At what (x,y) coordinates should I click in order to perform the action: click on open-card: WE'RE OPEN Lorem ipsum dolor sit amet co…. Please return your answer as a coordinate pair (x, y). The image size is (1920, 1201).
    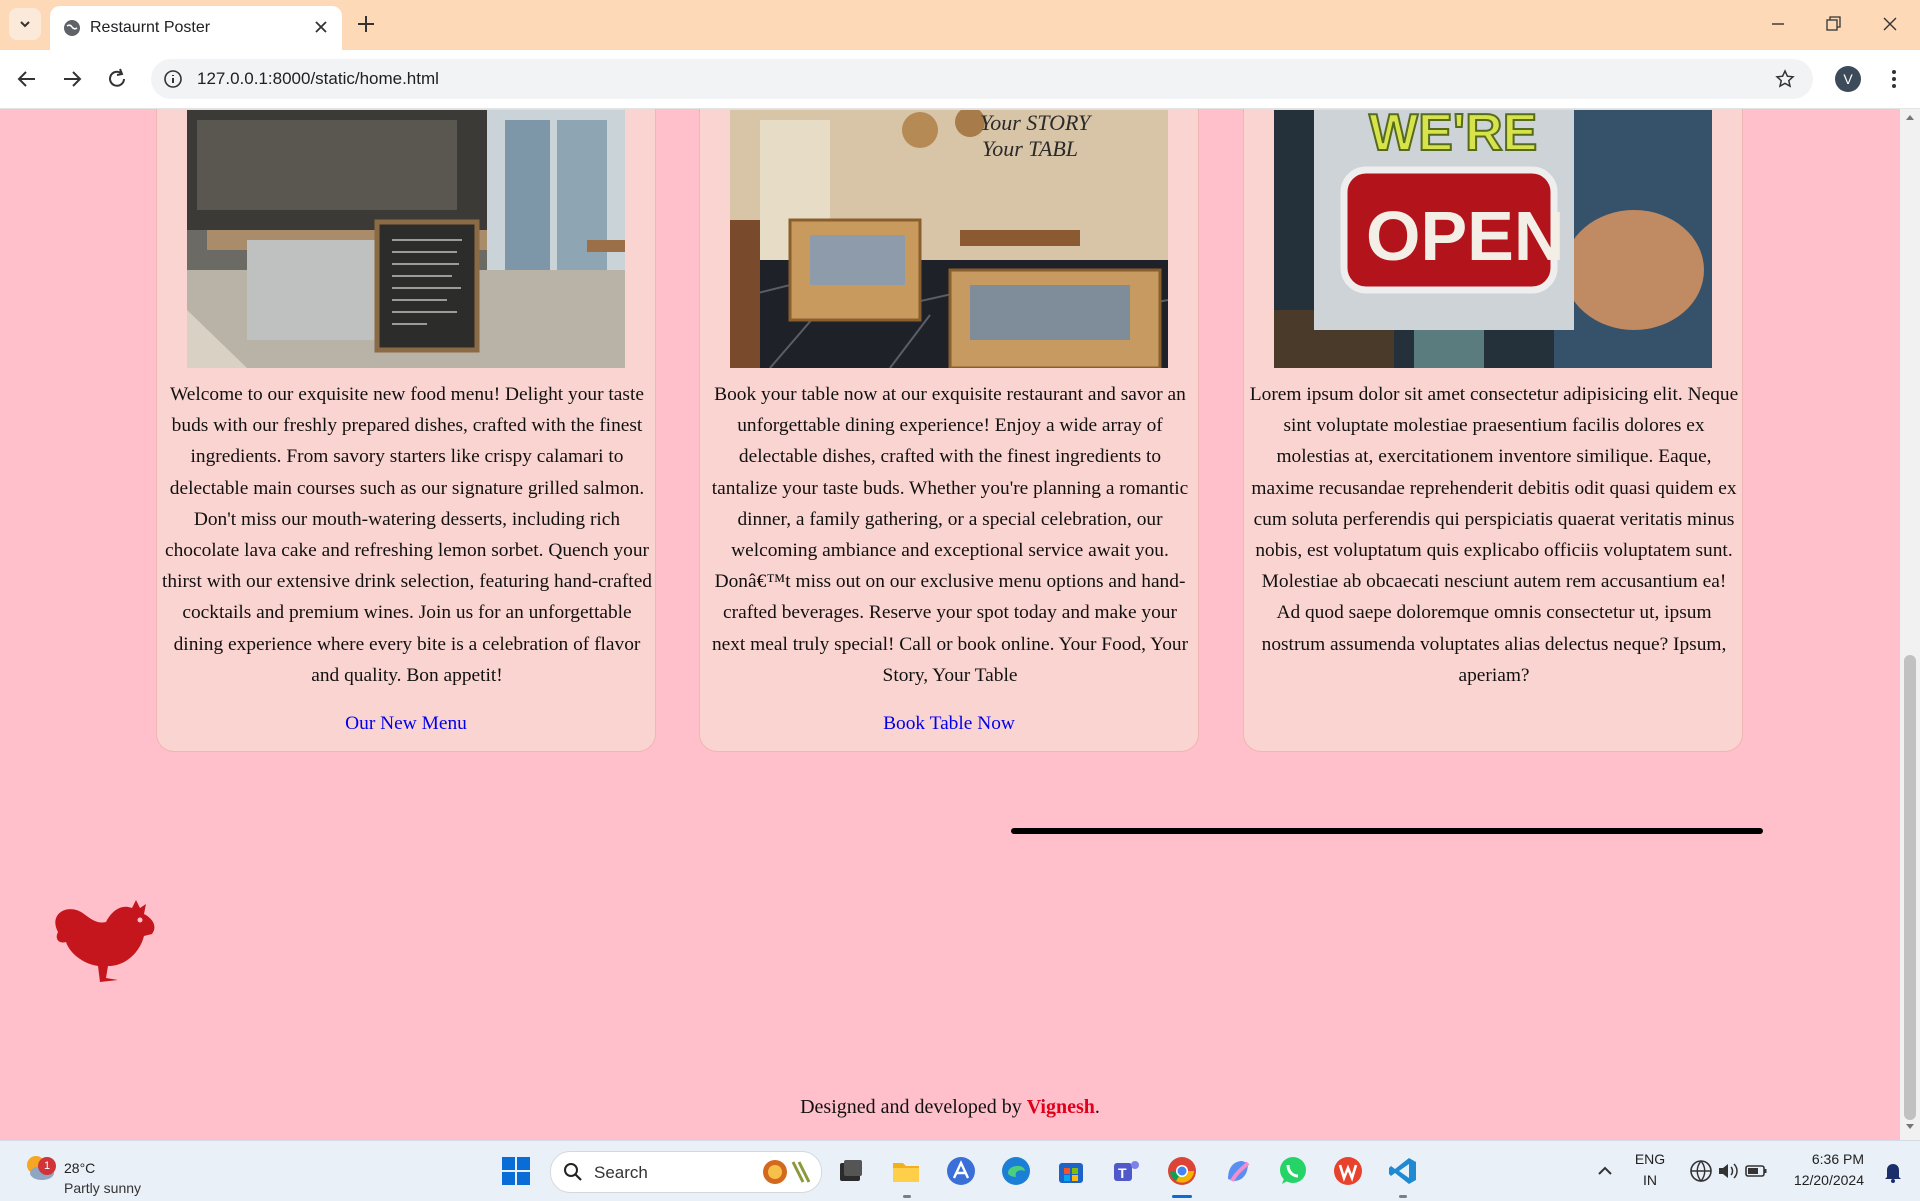
    Looking at the image, I should click on (1493, 430).